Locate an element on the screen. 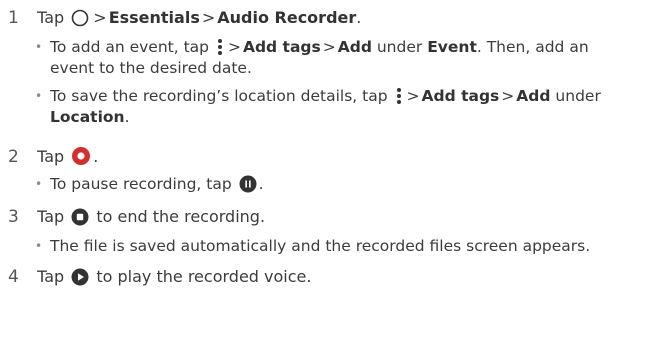  step-2: 2 Tap . is located at coordinates (53, 157).